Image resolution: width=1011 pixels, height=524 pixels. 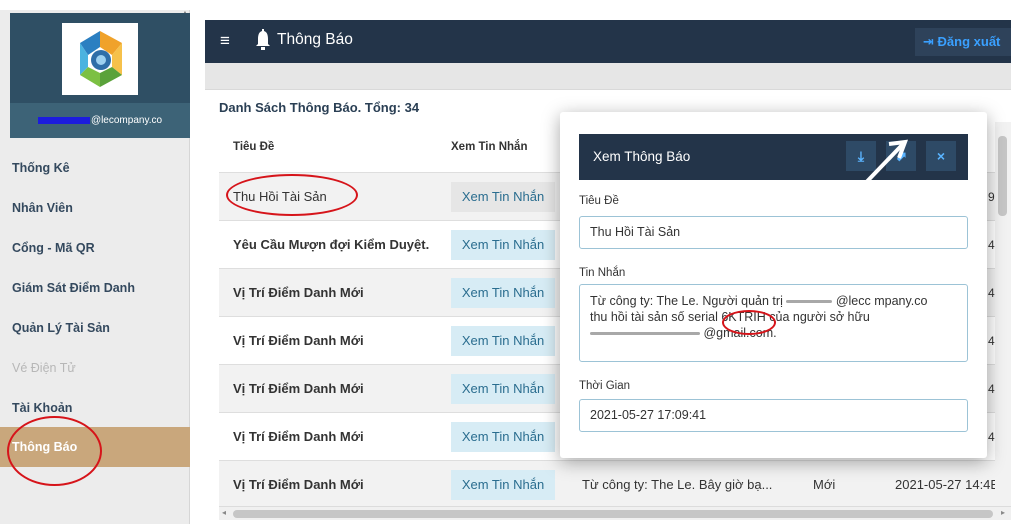 What do you see at coordinates (608, 41) in the screenshot?
I see `top-navbar: ≡ Thông Báo ⇥ Đăng xuất` at bounding box center [608, 41].